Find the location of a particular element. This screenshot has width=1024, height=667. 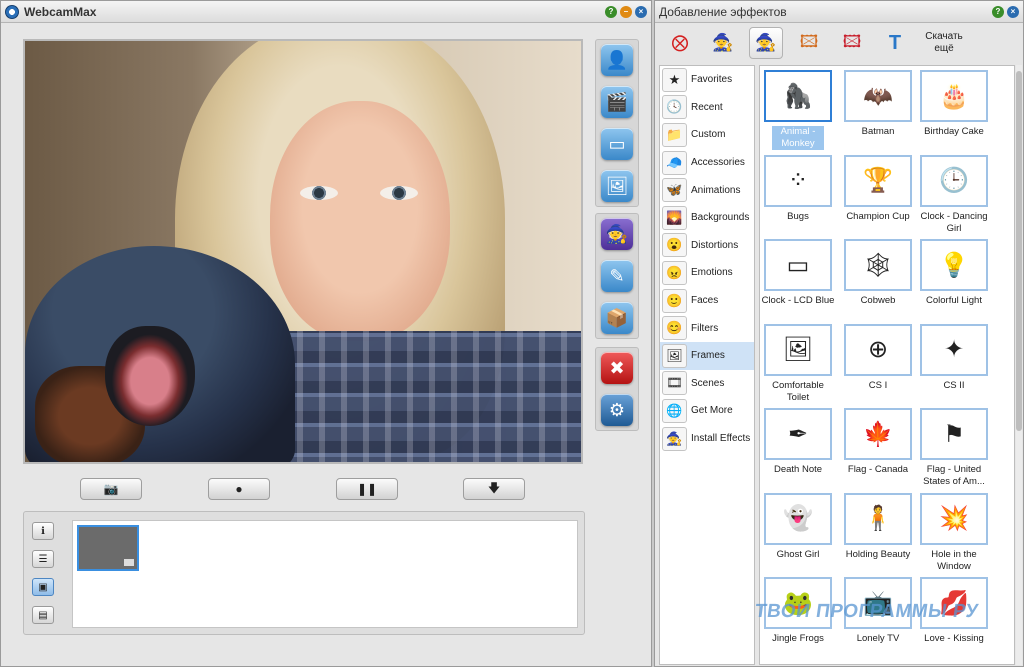

picture-mode-button: ▣ is located at coordinates (43, 587).